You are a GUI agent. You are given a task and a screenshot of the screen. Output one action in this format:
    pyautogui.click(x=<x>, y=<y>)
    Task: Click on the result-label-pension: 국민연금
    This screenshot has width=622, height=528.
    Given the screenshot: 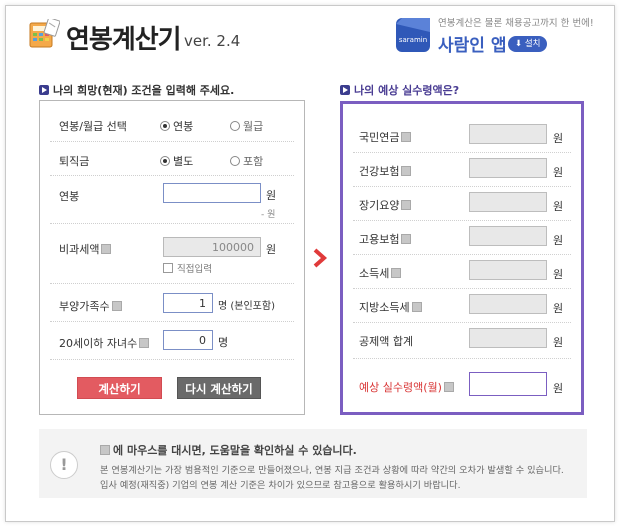 What is the action you would take?
    pyautogui.click(x=385, y=137)
    